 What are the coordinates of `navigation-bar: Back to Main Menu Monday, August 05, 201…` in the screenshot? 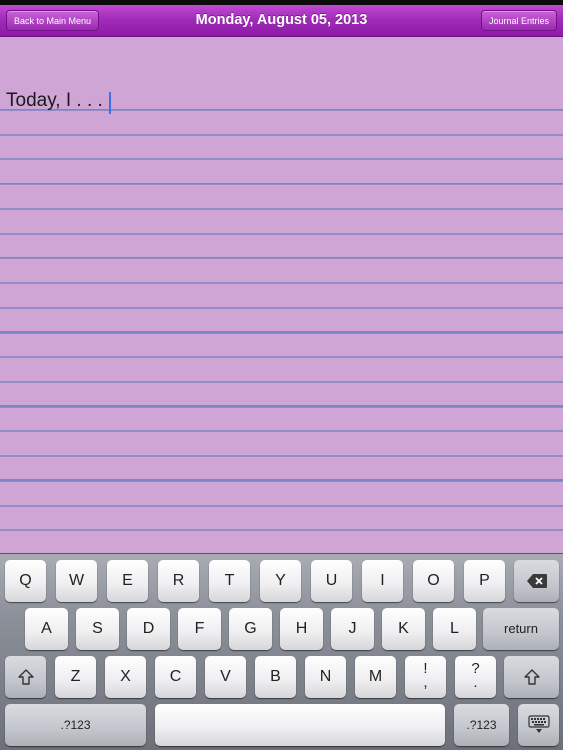 It's located at (281, 21).